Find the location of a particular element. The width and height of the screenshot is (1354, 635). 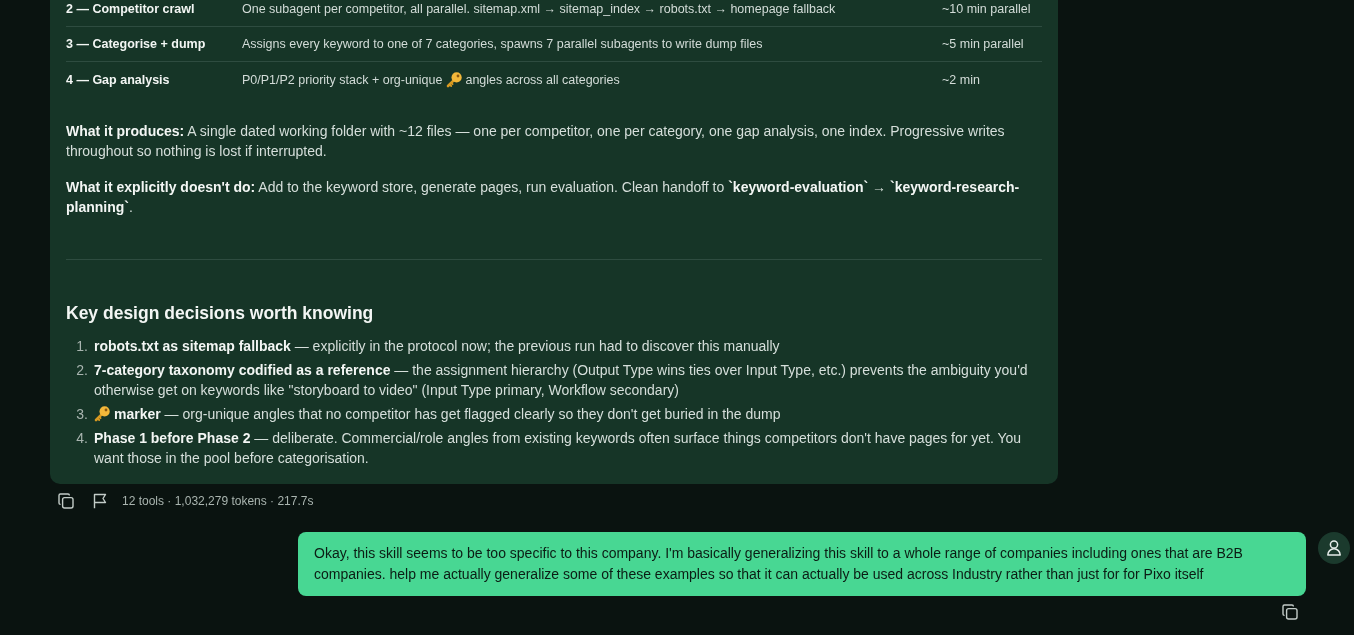

step-name: 3 — Categorise + dump is located at coordinates (136, 44).